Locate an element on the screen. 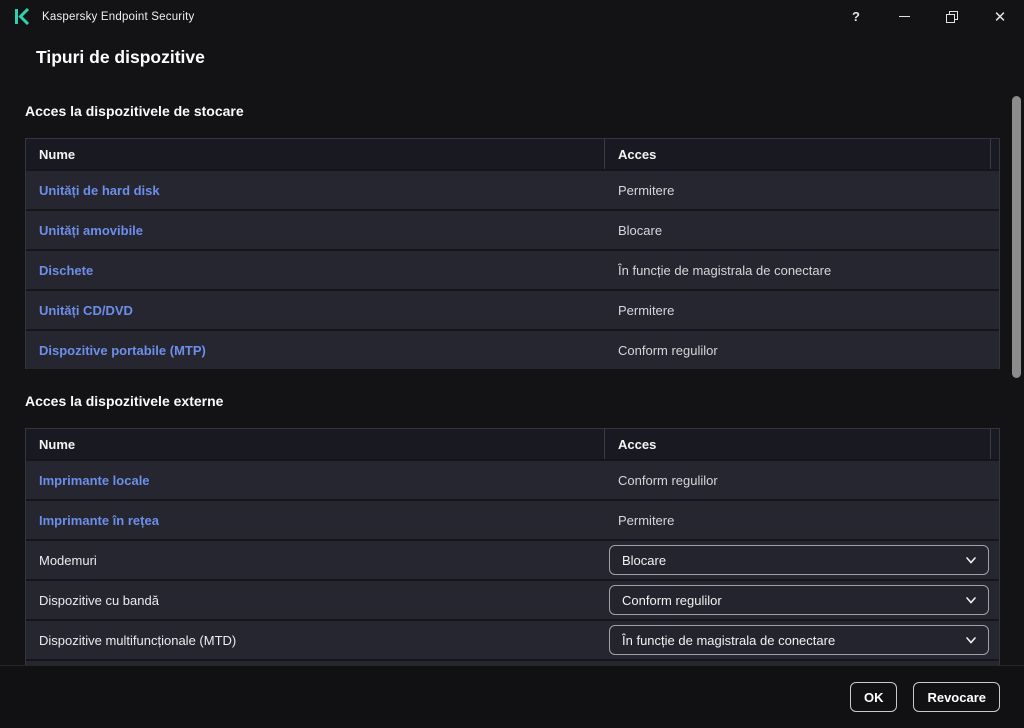 This screenshot has height=728, width=1024. device-link-hard-disk: Unități de hard disk is located at coordinates (99, 190).